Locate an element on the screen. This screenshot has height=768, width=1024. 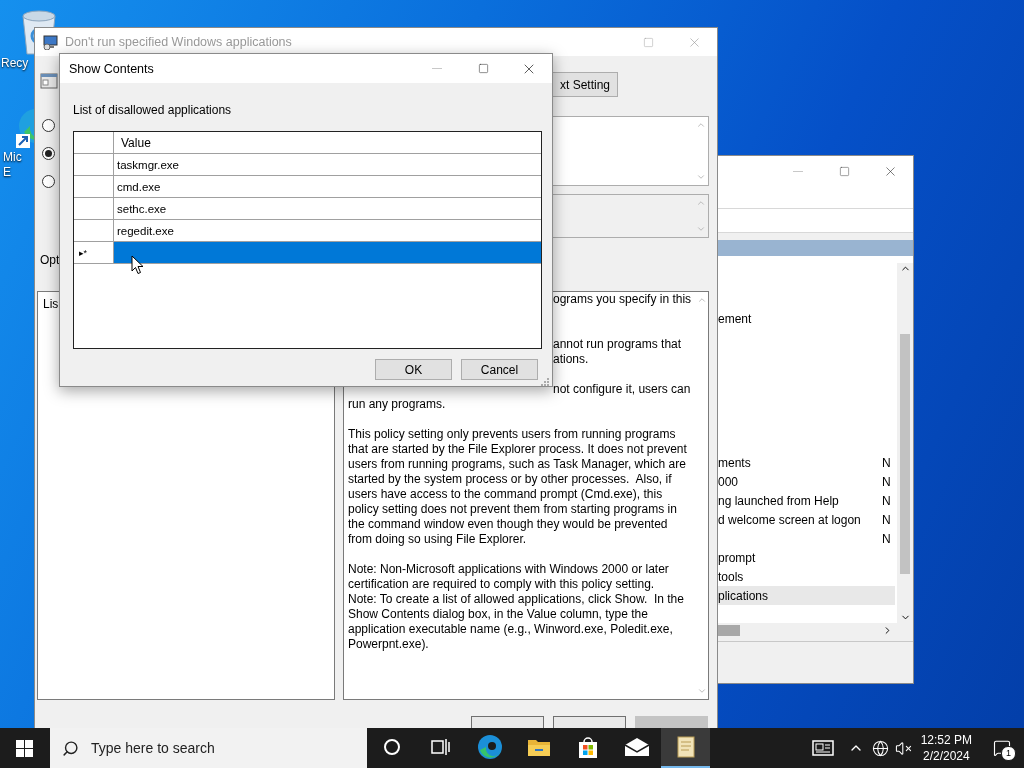
desktop-icon-label: Mic is located at coordinates (12, 157).